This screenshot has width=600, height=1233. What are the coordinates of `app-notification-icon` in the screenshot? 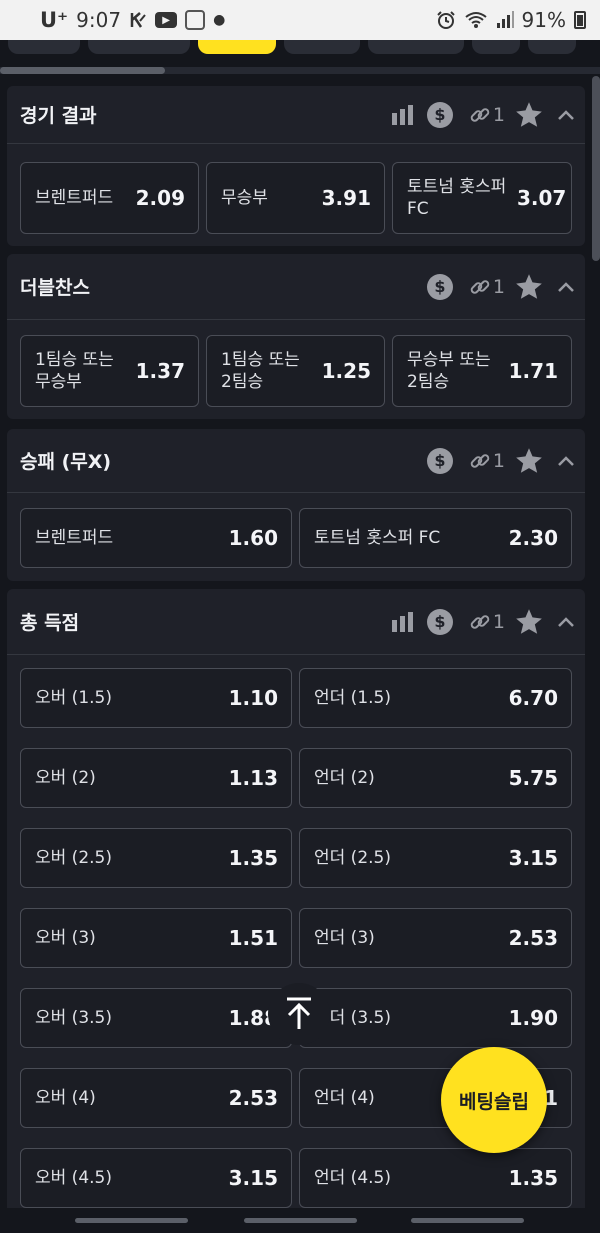 It's located at (195, 20).